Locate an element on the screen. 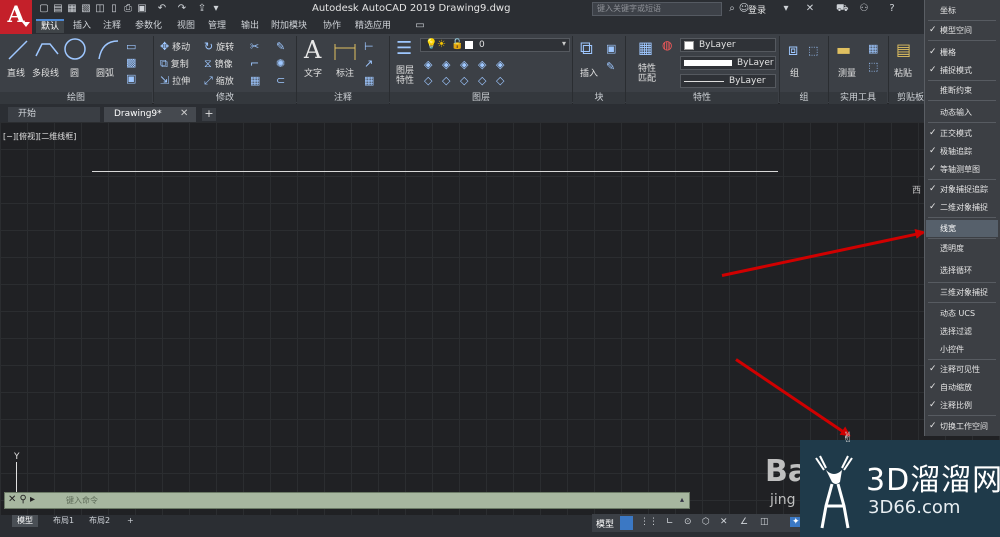  modify-panel-title: 修改 is located at coordinates (225, 98).